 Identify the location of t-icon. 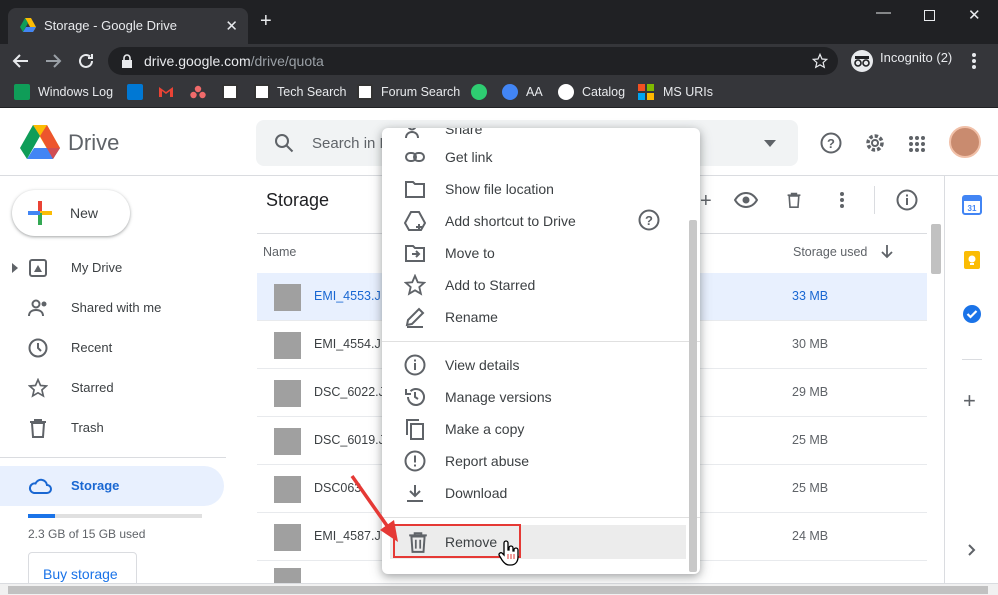
(230, 92).